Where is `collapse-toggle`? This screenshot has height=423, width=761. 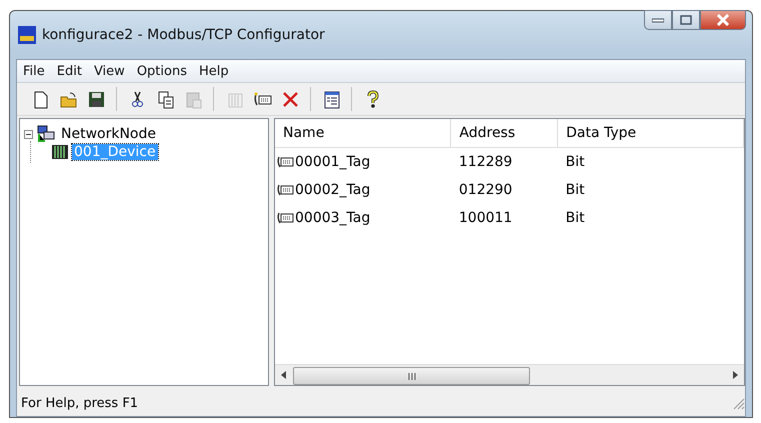 collapse-toggle is located at coordinates (28, 134).